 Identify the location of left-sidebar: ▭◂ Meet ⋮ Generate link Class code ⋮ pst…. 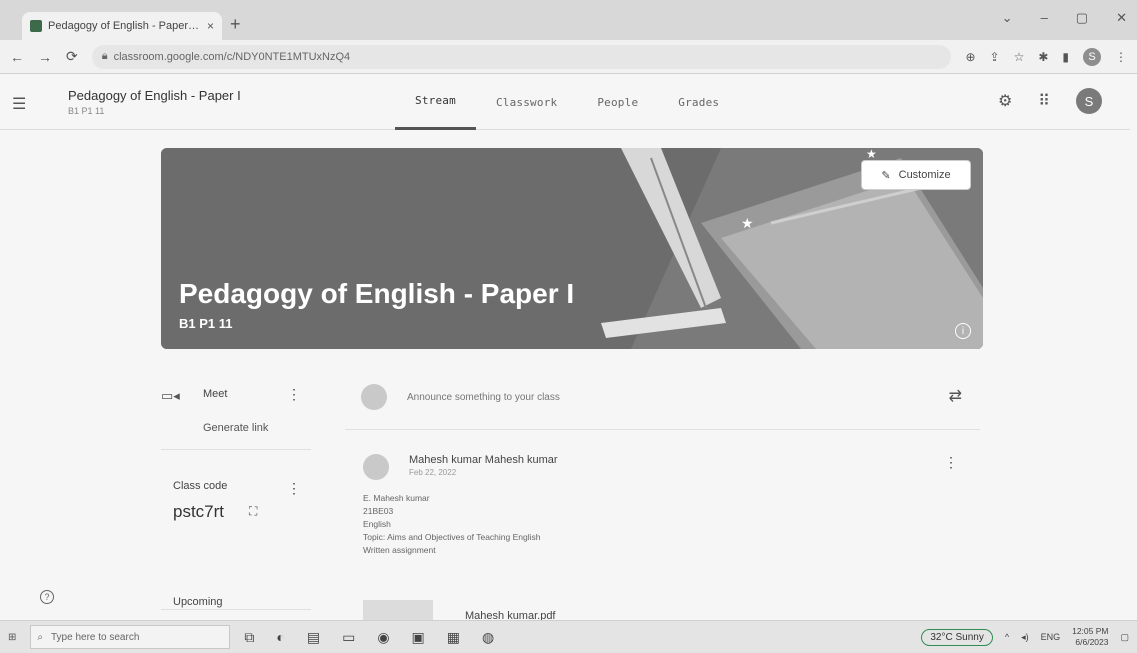
(236, 490).